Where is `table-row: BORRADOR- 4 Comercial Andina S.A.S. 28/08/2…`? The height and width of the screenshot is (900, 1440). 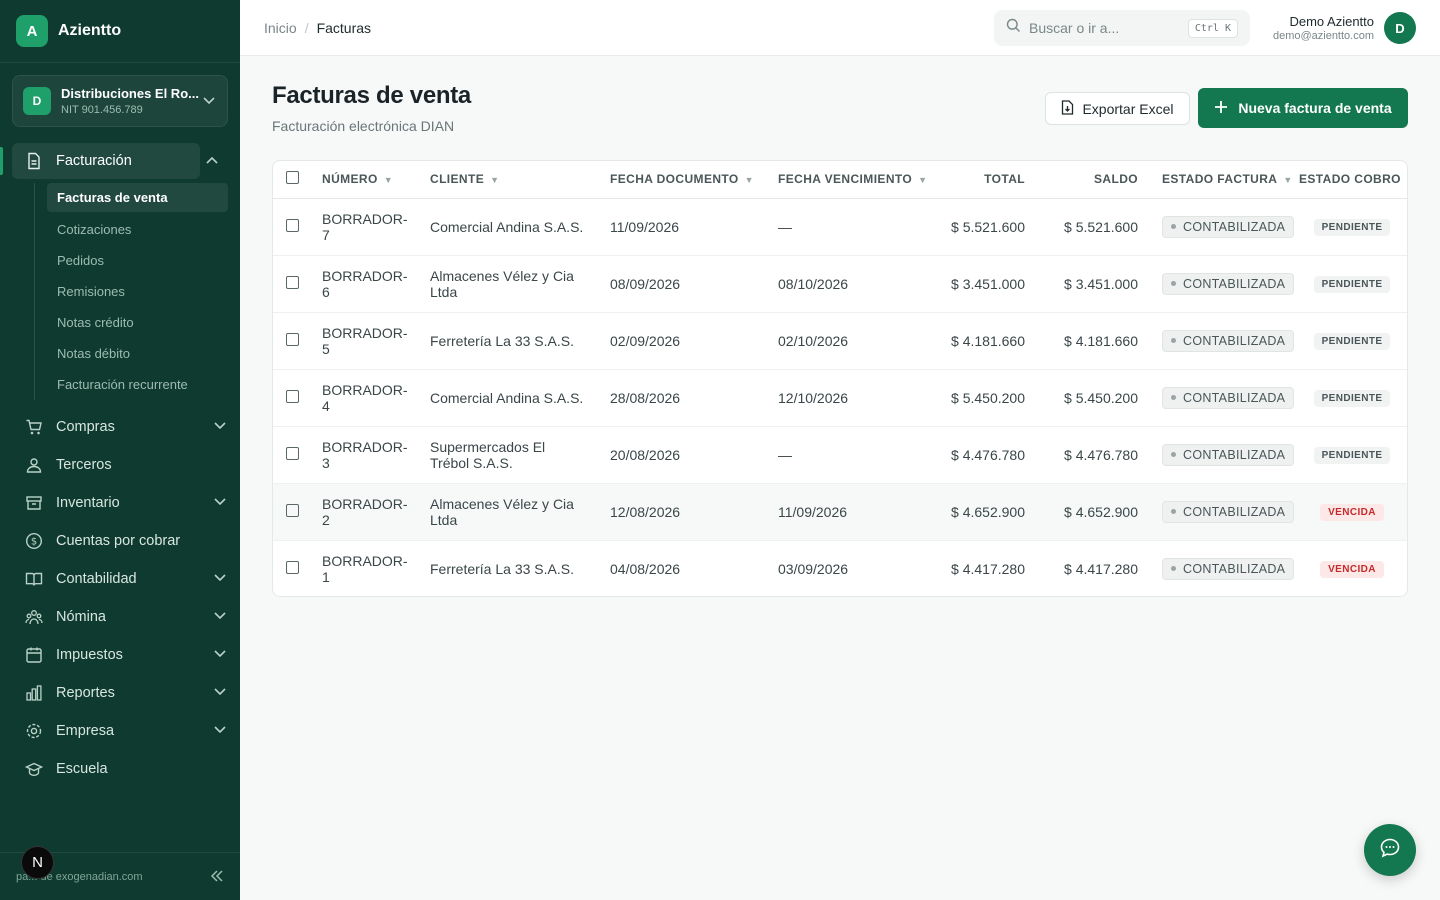 table-row: BORRADOR- 4 Comercial Andina S.A.S. 28/08/2… is located at coordinates (840, 398).